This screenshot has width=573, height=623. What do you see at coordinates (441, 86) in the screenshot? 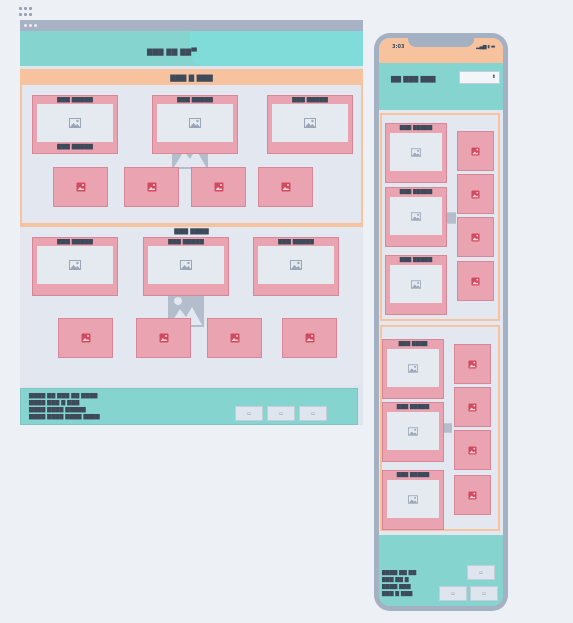
I see `mobile-header: ▇▇ ▇▇▇ ▇▇▇ ⬍` at bounding box center [441, 86].